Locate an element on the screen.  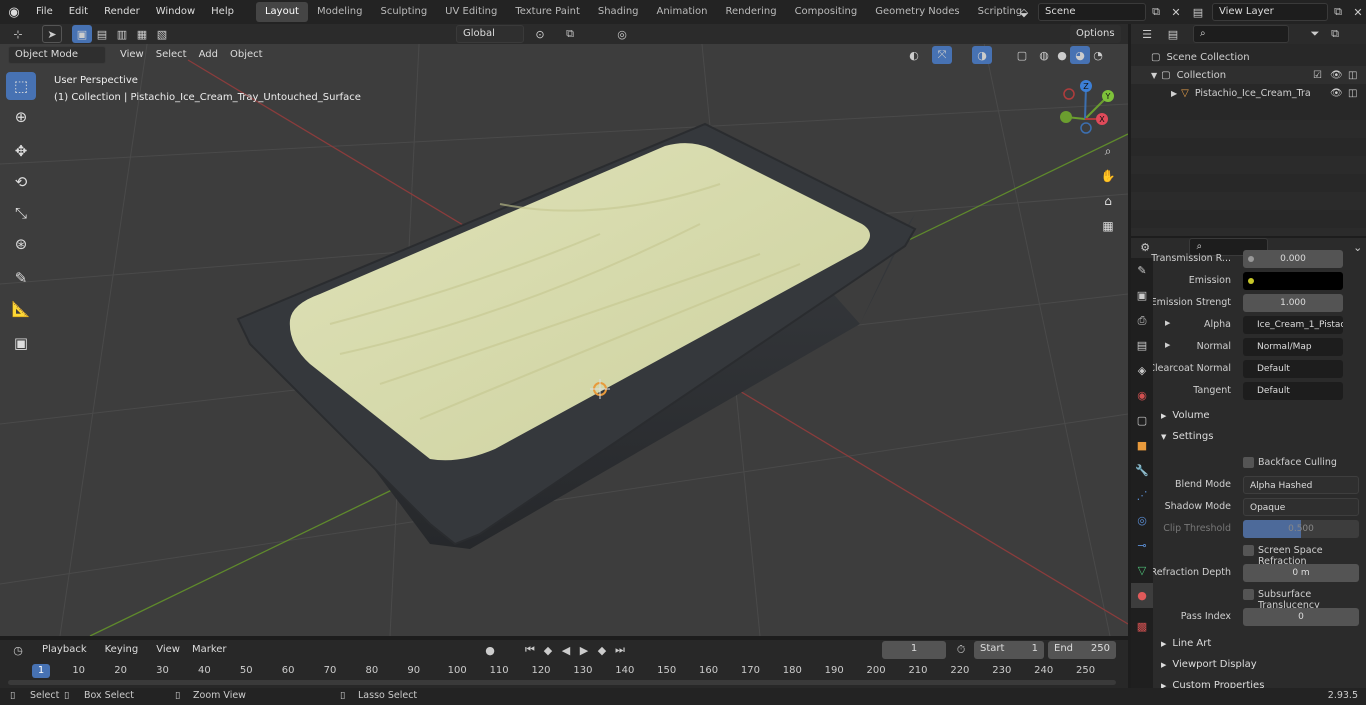
new-collection-icon: ⧉ is located at coordinates (1335, 34).